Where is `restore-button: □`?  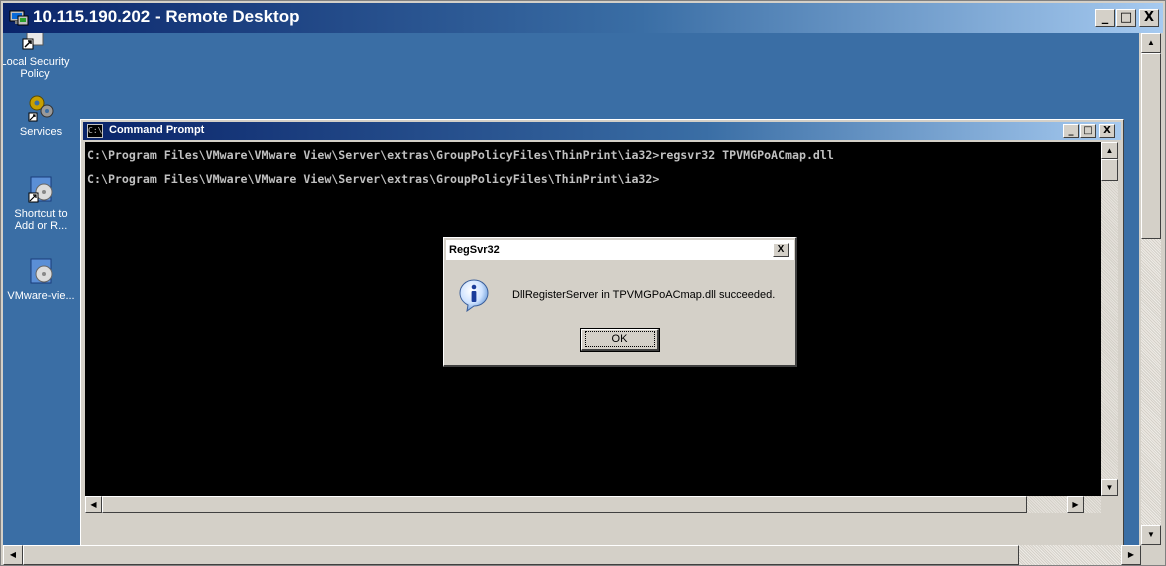
restore-button: □ is located at coordinates (1126, 18).